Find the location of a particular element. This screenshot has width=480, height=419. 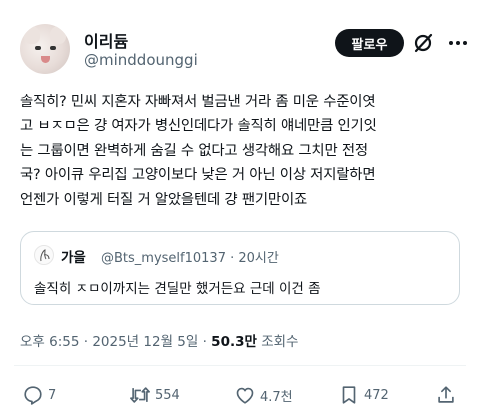

view-label: 조회수 is located at coordinates (277, 342).